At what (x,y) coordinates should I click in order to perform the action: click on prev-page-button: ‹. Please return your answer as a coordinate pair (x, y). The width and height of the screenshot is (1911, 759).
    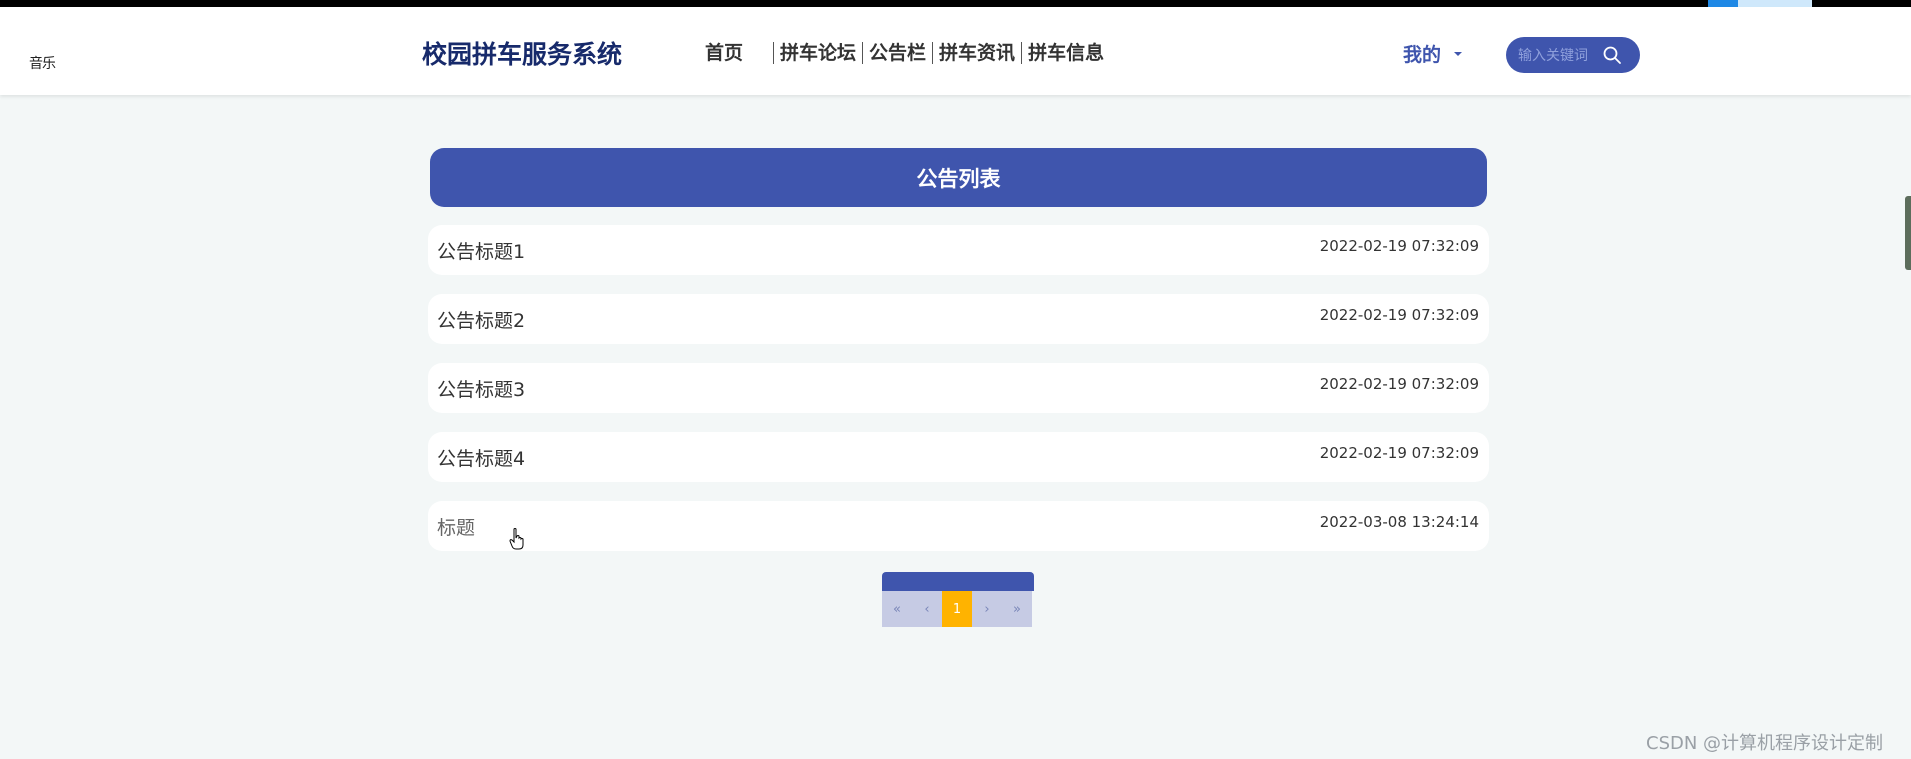
    Looking at the image, I should click on (927, 609).